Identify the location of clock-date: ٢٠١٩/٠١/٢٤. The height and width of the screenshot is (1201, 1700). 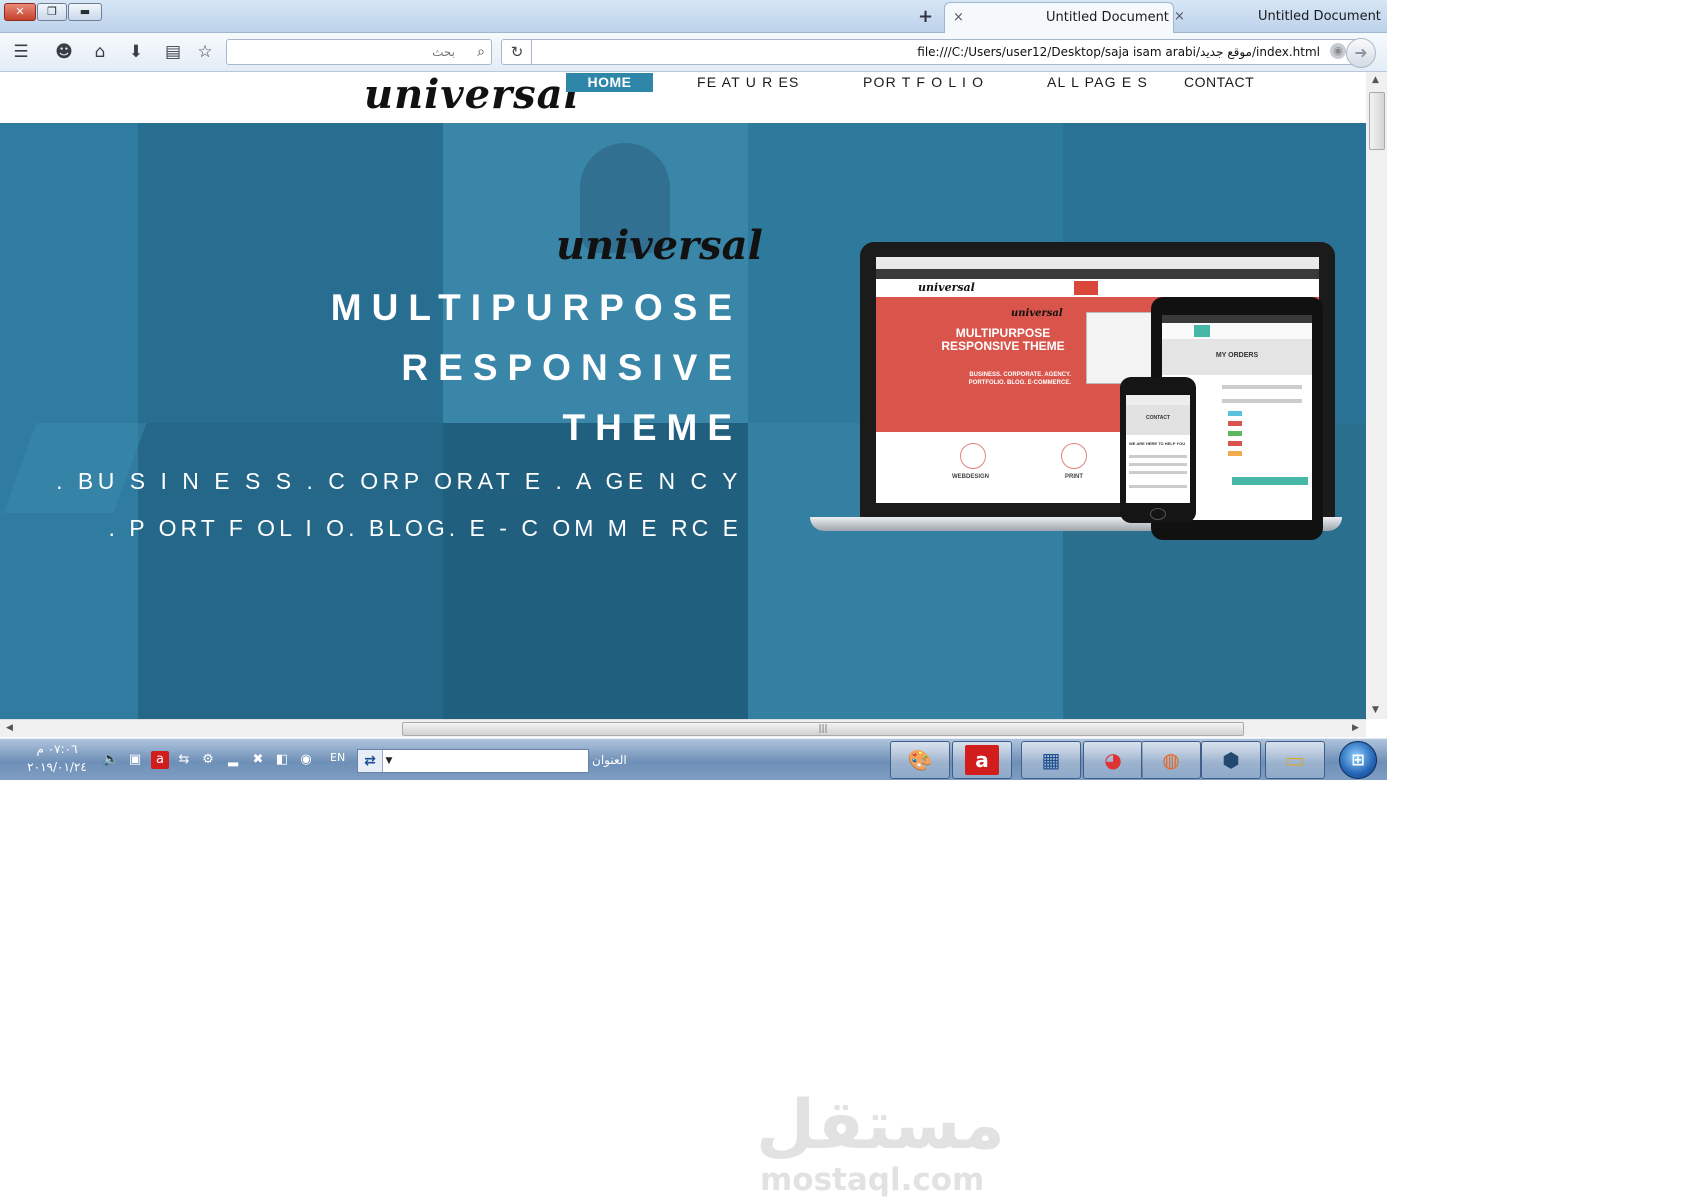
(57, 767).